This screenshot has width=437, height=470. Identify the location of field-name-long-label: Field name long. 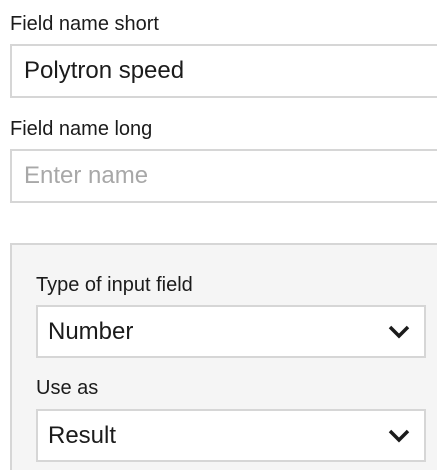
(81, 129).